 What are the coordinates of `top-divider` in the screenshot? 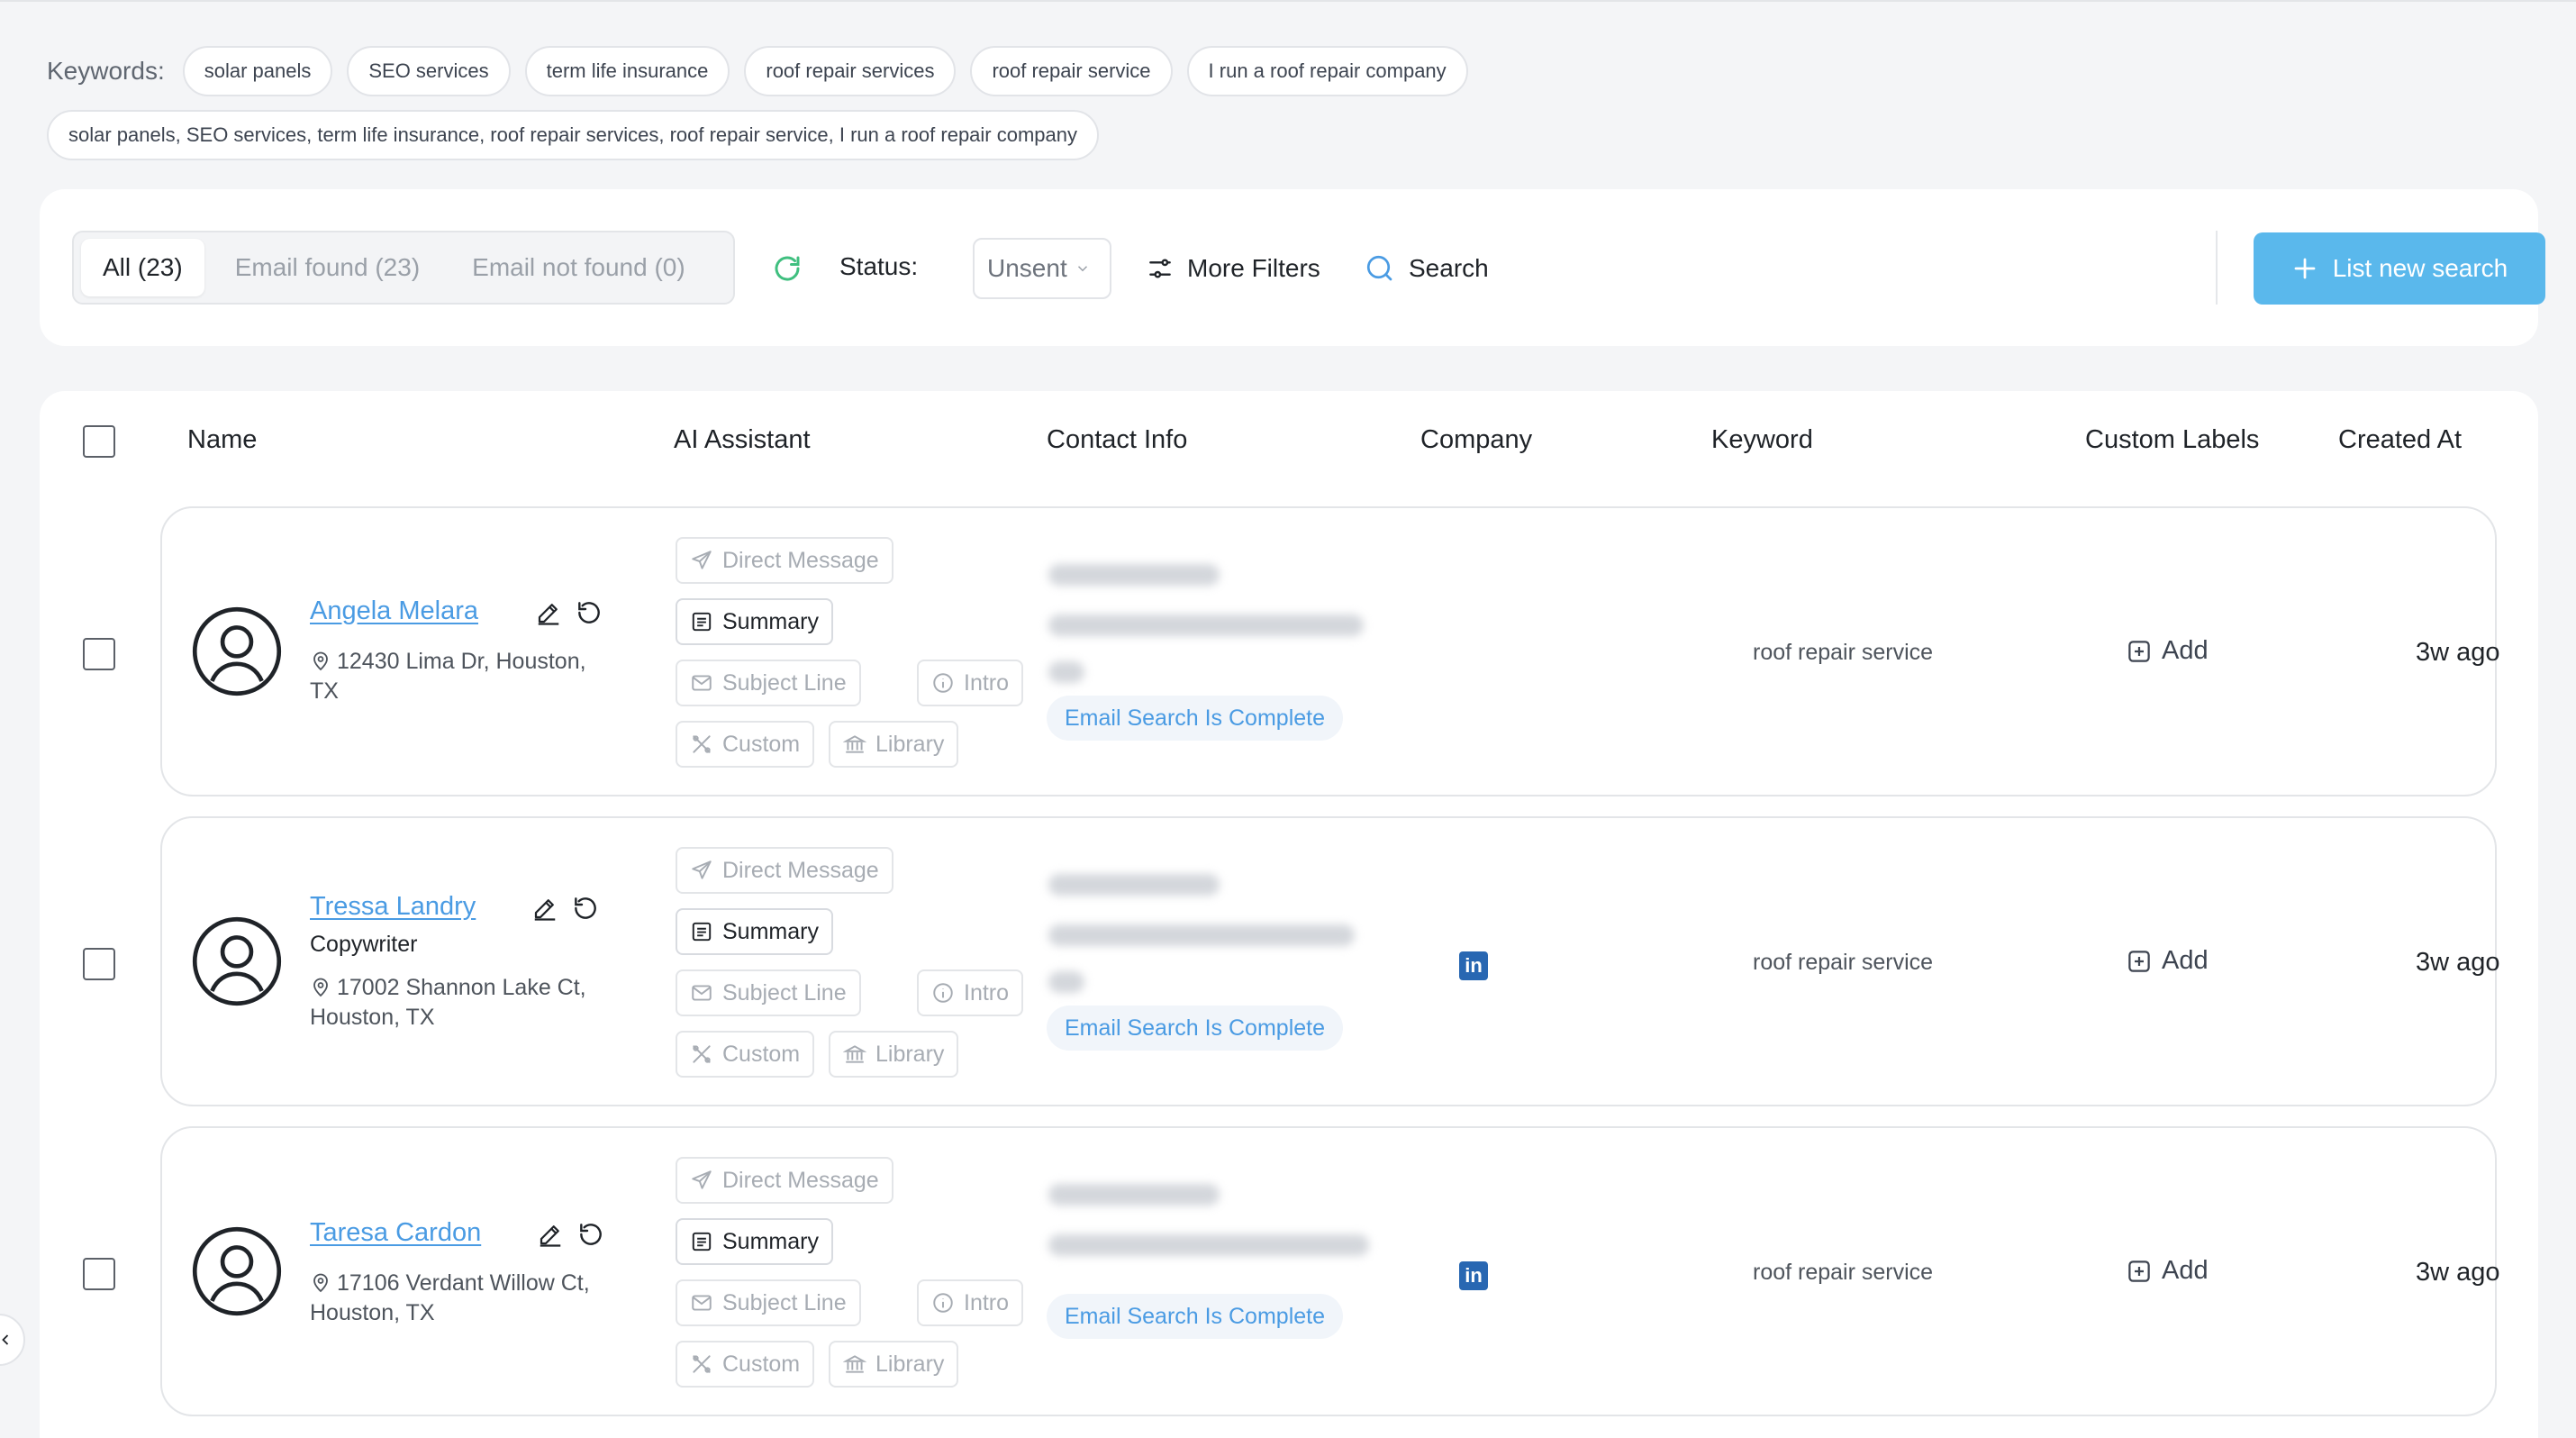 It's located at (1288, 1).